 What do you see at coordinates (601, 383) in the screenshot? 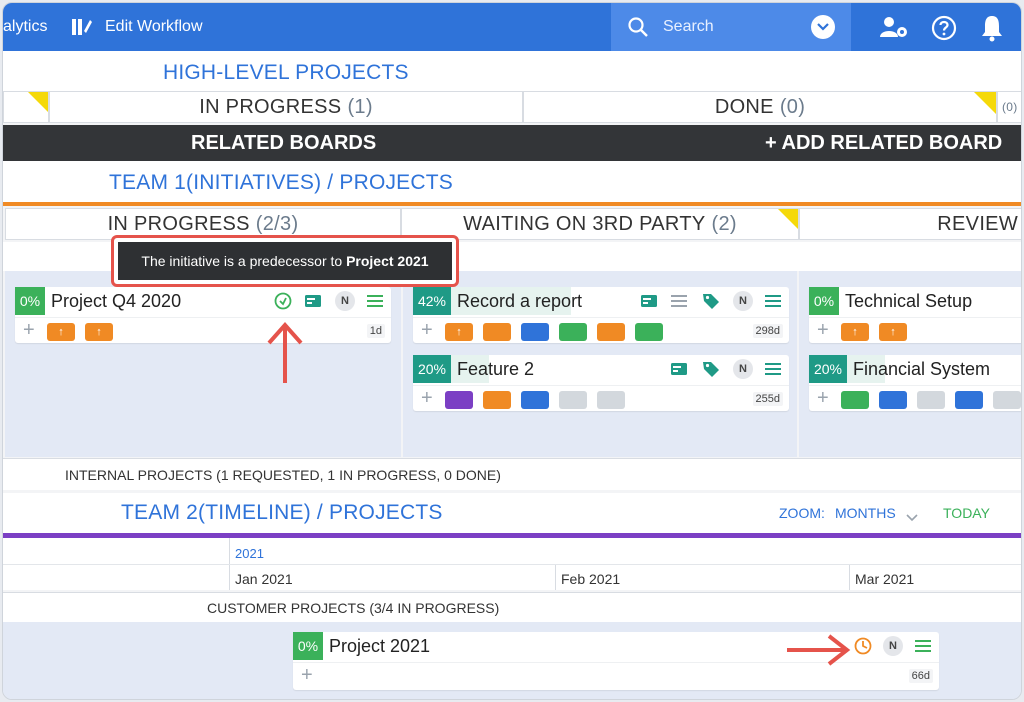
I see `card-feature-2: 20% Feature 2 N + 255d` at bounding box center [601, 383].